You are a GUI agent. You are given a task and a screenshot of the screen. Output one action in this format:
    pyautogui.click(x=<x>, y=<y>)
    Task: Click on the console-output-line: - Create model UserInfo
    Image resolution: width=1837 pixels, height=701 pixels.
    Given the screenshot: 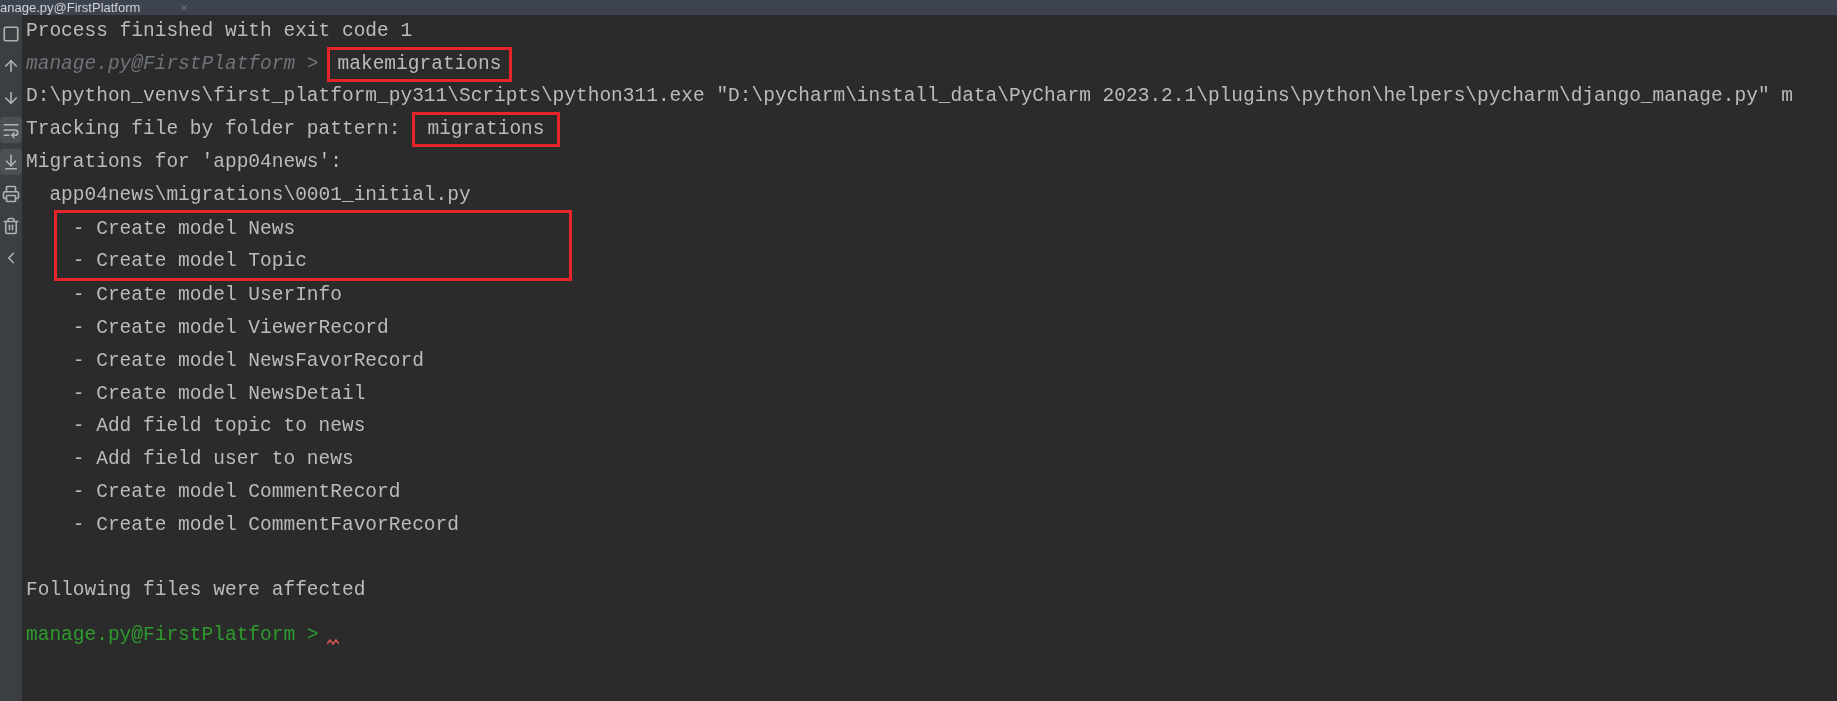 What is the action you would take?
    pyautogui.click(x=206, y=296)
    